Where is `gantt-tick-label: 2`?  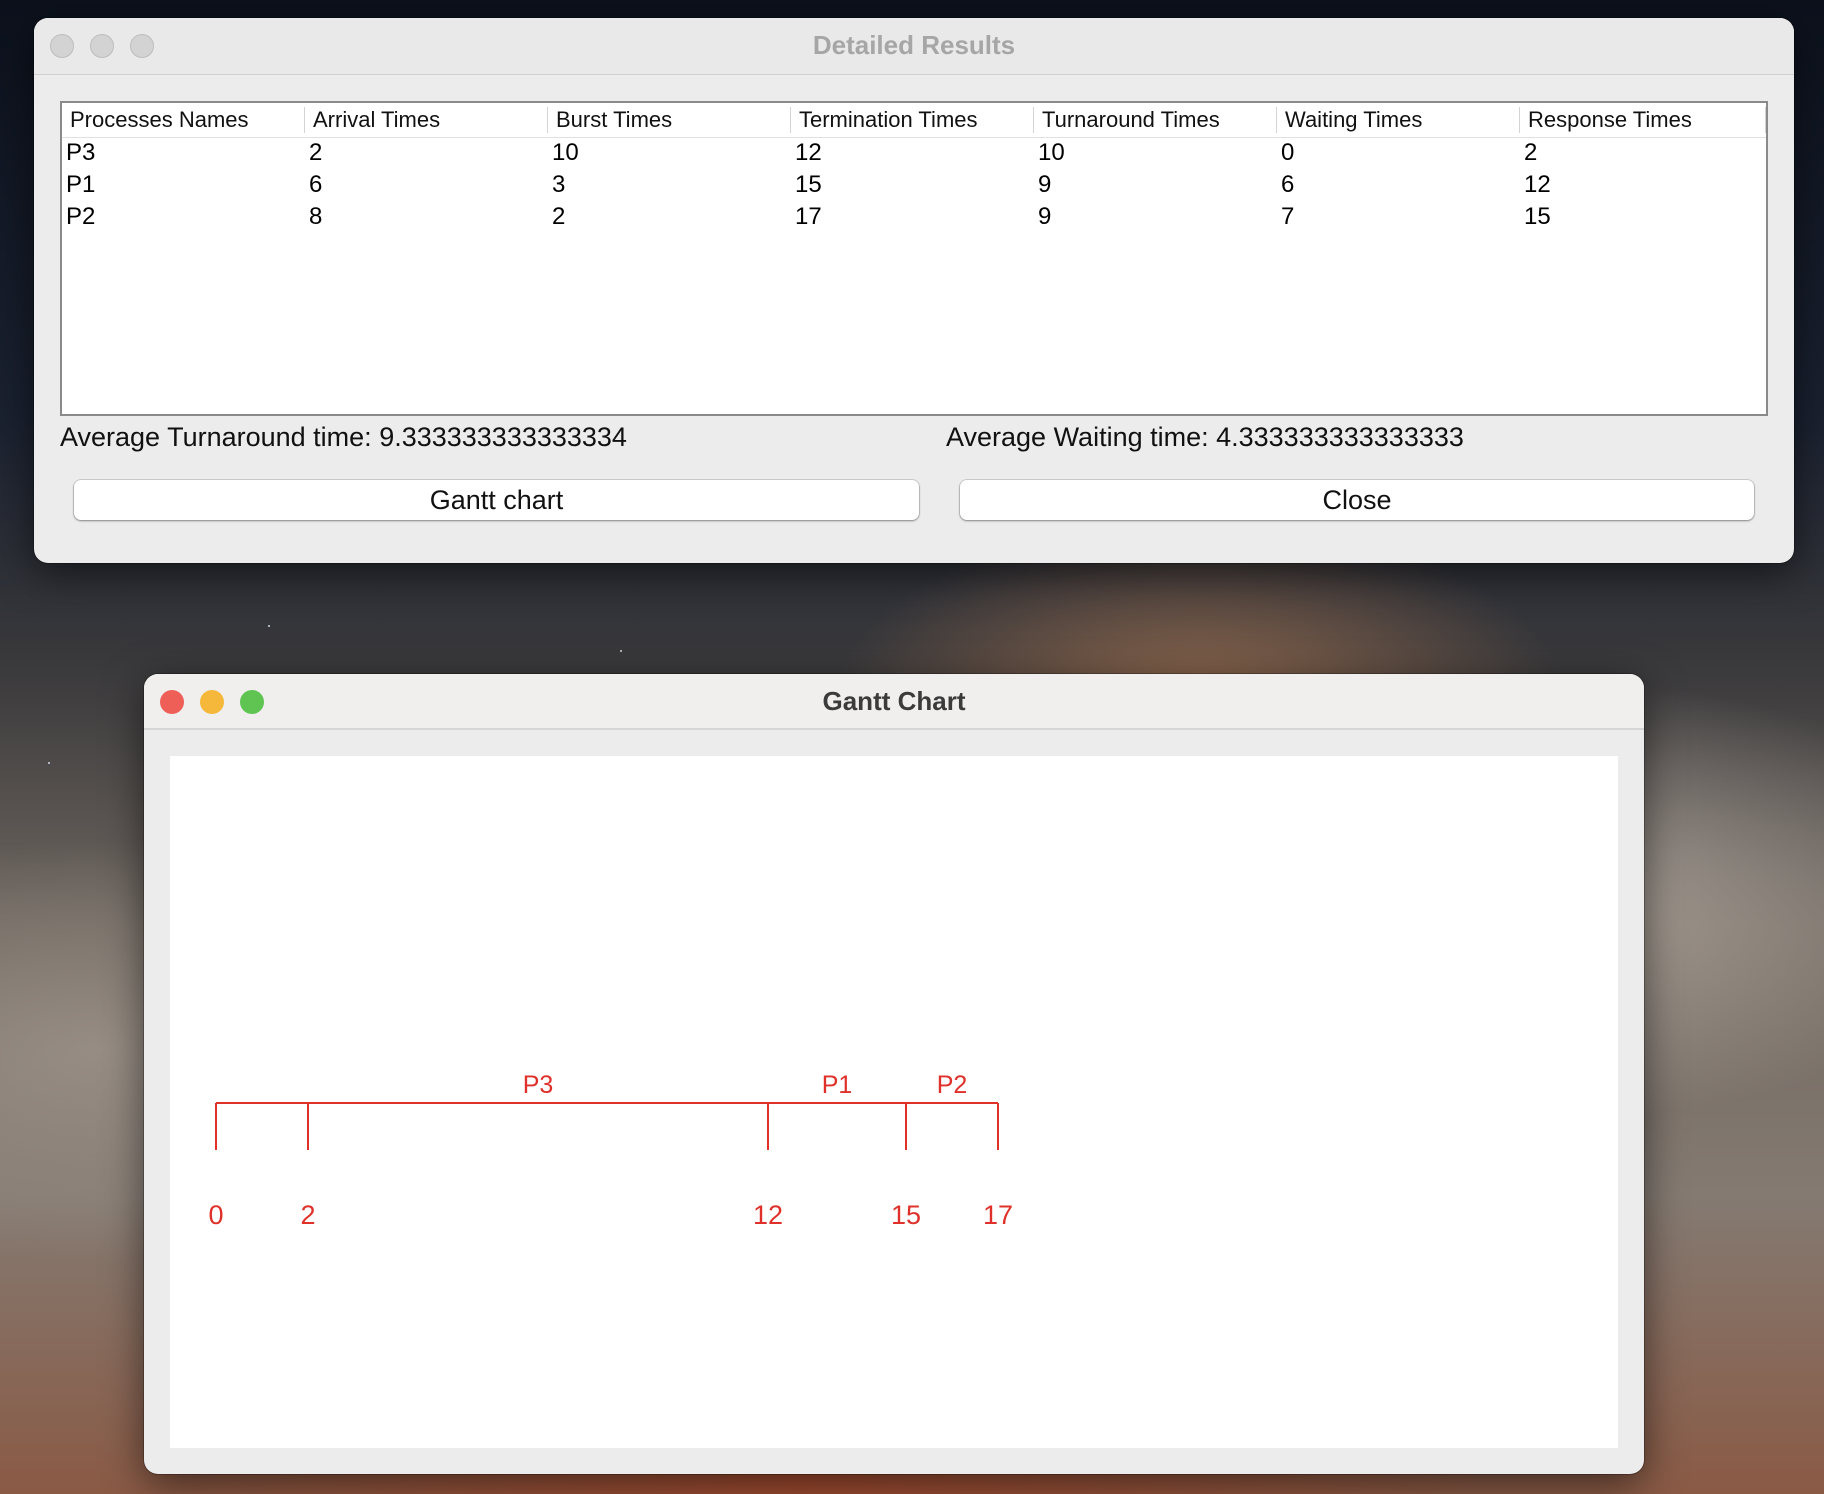 gantt-tick-label: 2 is located at coordinates (307, 1215).